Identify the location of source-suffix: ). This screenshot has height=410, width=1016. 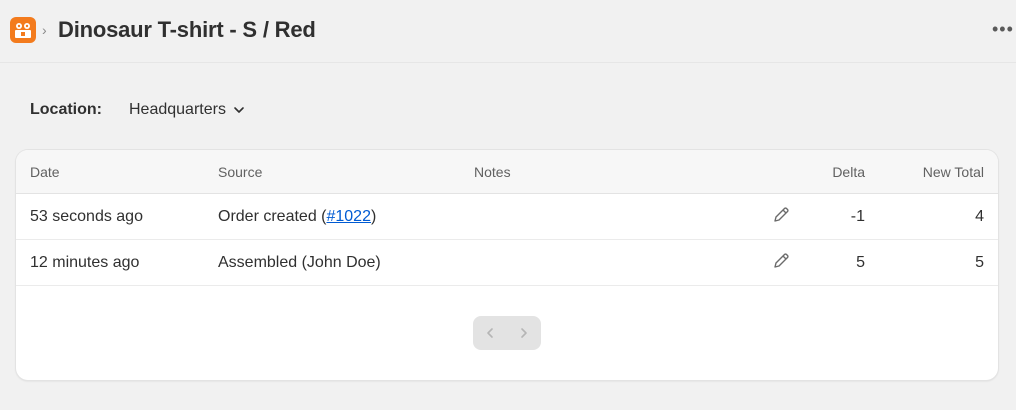
(373, 216).